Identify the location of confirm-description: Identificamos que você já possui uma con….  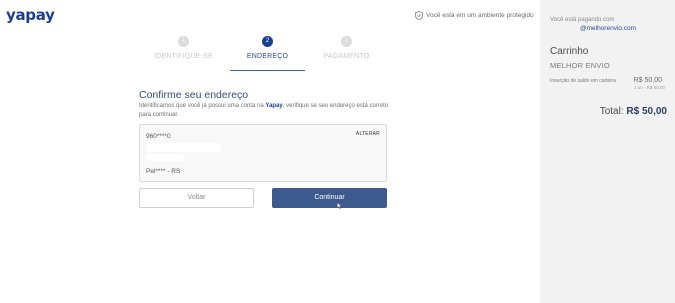
(264, 110).